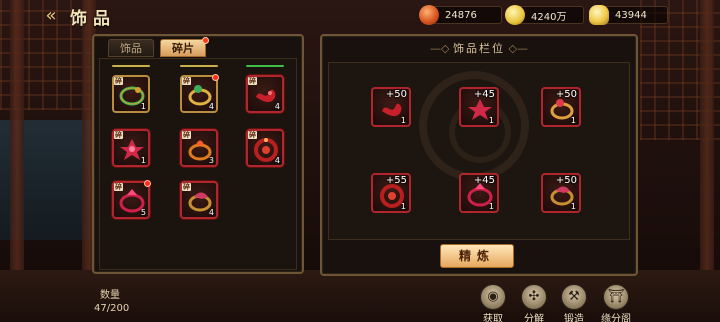 This screenshot has height=322, width=720. What do you see at coordinates (599, 15) in the screenshot?
I see `gold-ingot-icon` at bounding box center [599, 15].